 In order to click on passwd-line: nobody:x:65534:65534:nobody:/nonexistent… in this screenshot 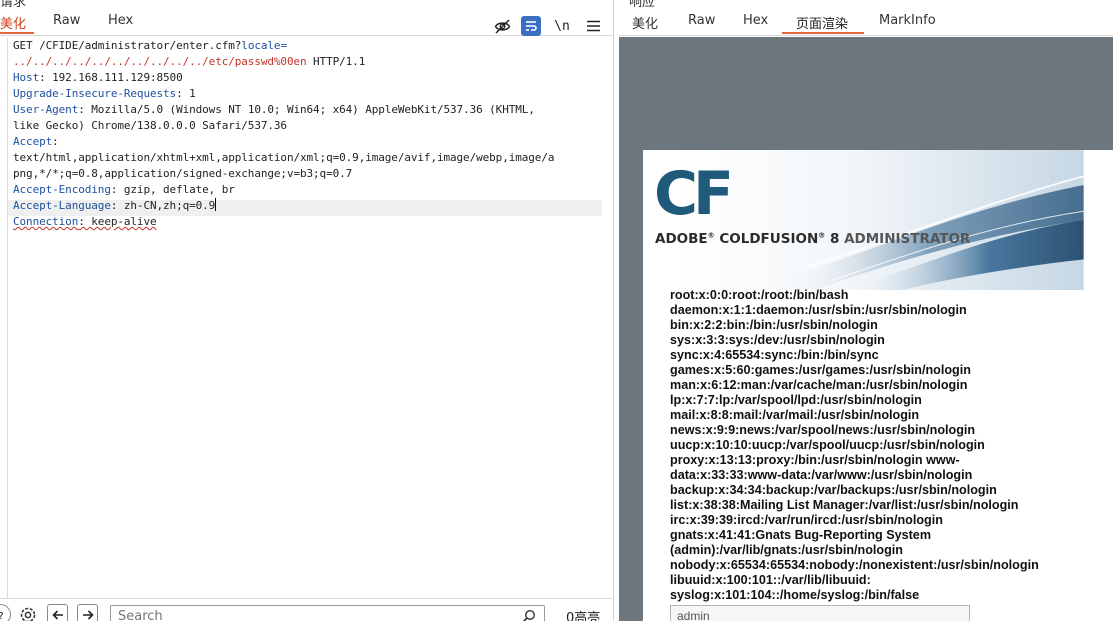, I will do `click(854, 565)`.